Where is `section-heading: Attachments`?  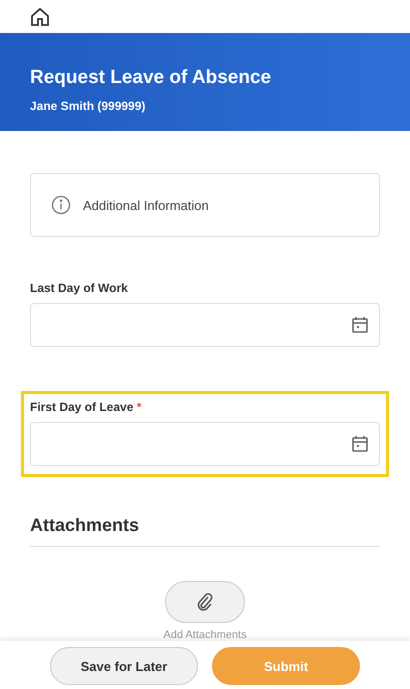
section-heading: Attachments is located at coordinates (205, 531).